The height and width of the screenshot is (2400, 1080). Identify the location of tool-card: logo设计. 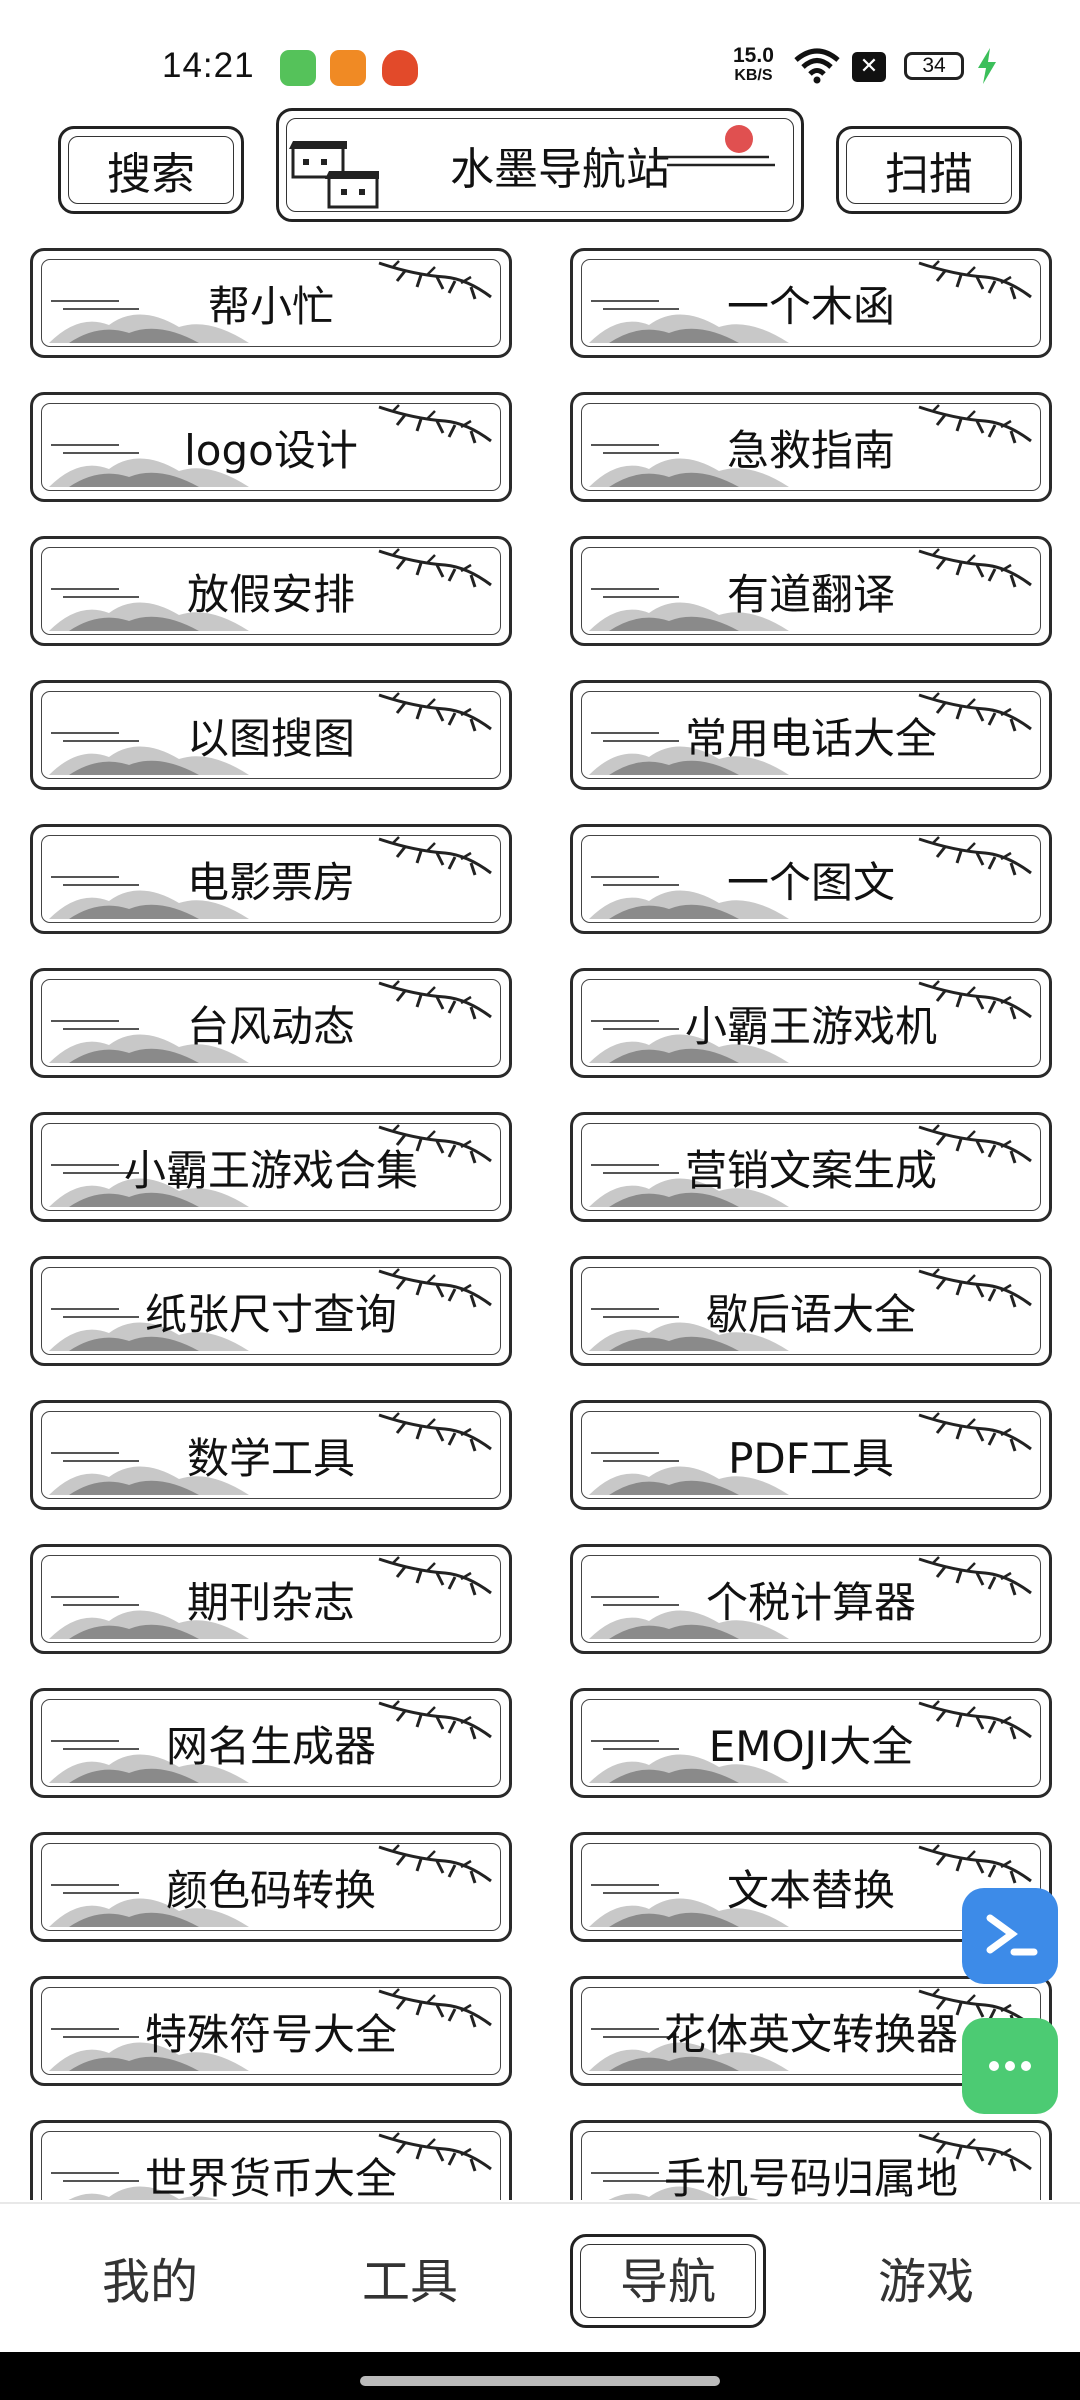
(271, 447).